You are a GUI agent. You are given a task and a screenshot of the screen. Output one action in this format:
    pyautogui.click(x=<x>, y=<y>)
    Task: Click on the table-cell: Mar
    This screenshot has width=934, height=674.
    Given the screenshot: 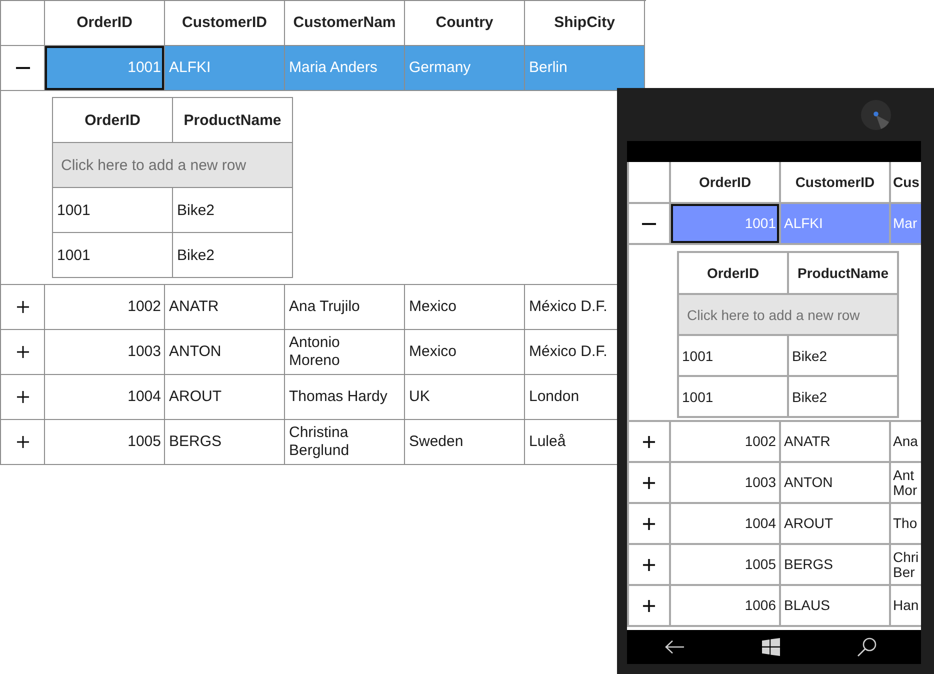 What is the action you would take?
    pyautogui.click(x=906, y=224)
    